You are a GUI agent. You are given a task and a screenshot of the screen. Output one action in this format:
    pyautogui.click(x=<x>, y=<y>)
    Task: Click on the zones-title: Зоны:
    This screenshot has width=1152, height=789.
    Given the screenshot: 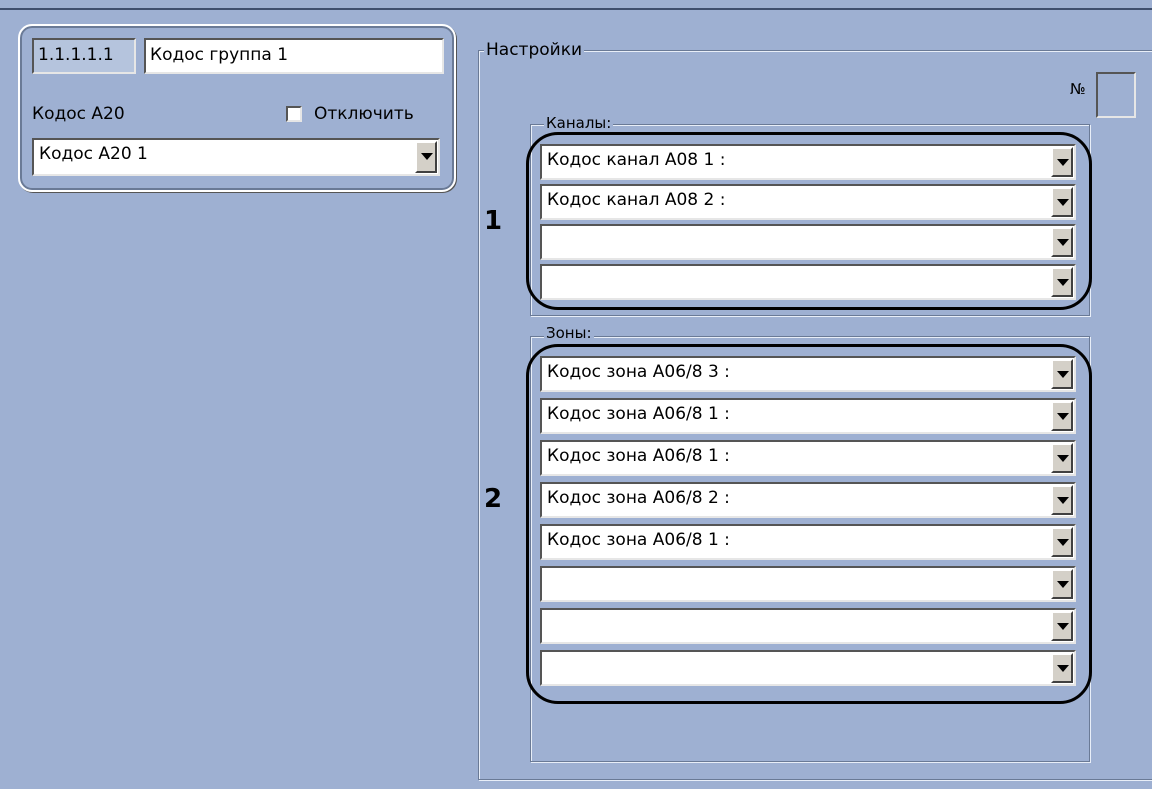 What is the action you would take?
    pyautogui.click(x=569, y=333)
    